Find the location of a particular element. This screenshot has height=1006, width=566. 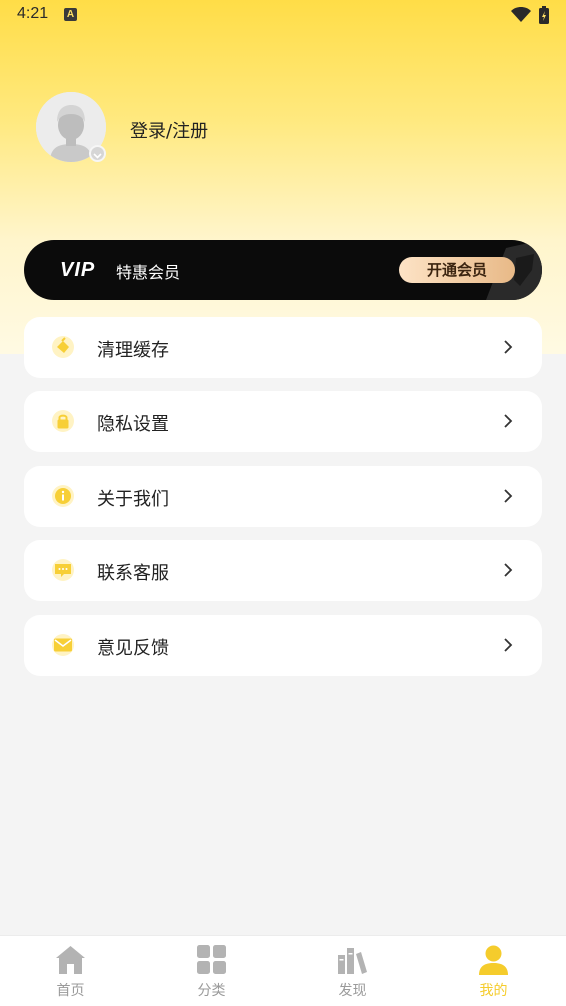

vip-logo: VIP is located at coordinates (78, 270).